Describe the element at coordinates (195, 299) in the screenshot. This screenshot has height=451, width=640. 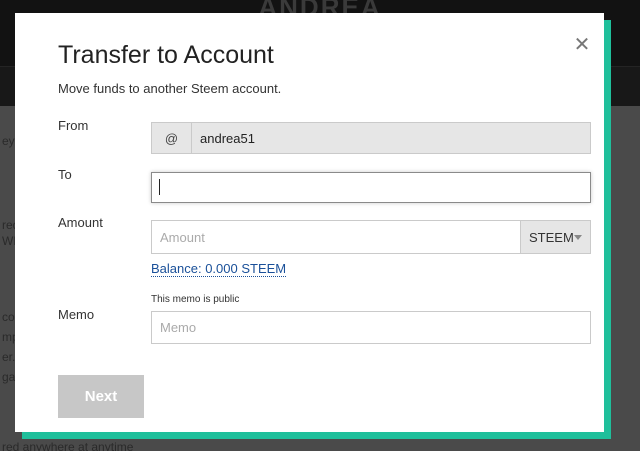
I see `memo-hint: This memo is public` at that location.